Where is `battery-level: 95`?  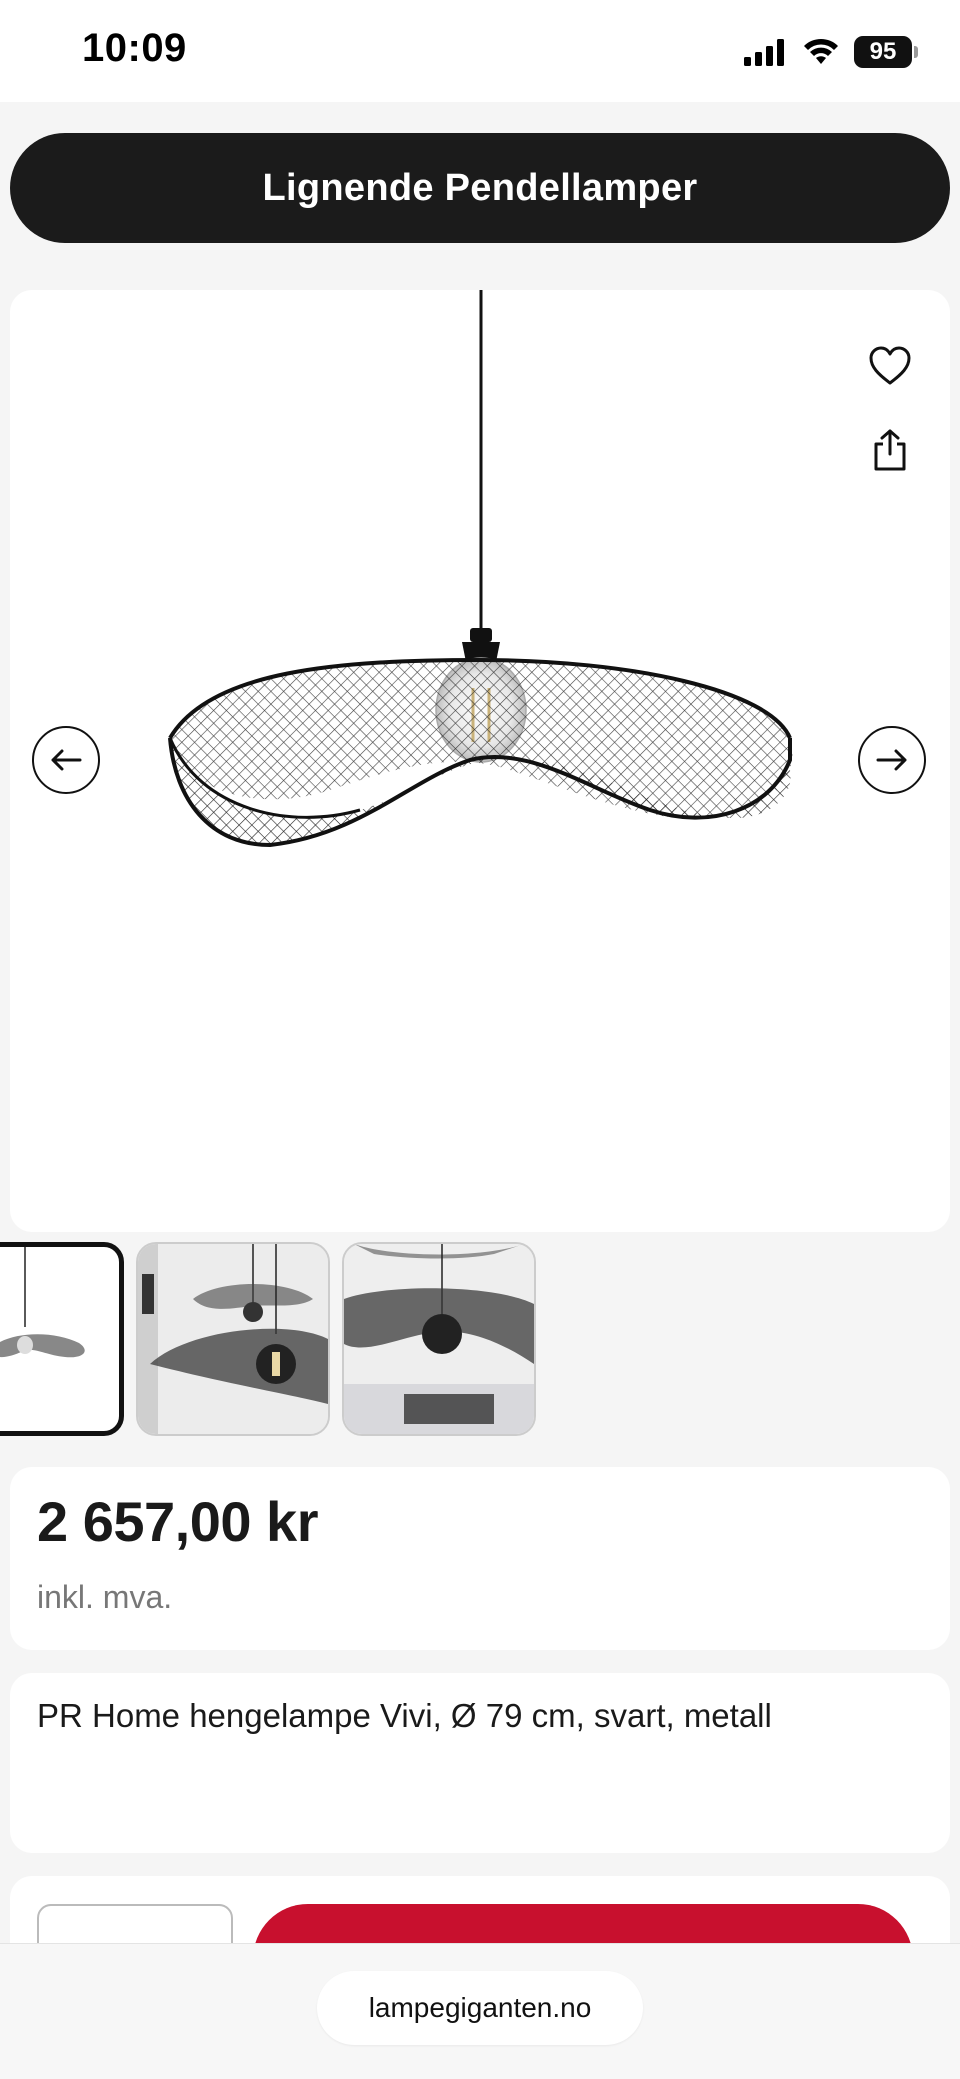 battery-level: 95 is located at coordinates (883, 51).